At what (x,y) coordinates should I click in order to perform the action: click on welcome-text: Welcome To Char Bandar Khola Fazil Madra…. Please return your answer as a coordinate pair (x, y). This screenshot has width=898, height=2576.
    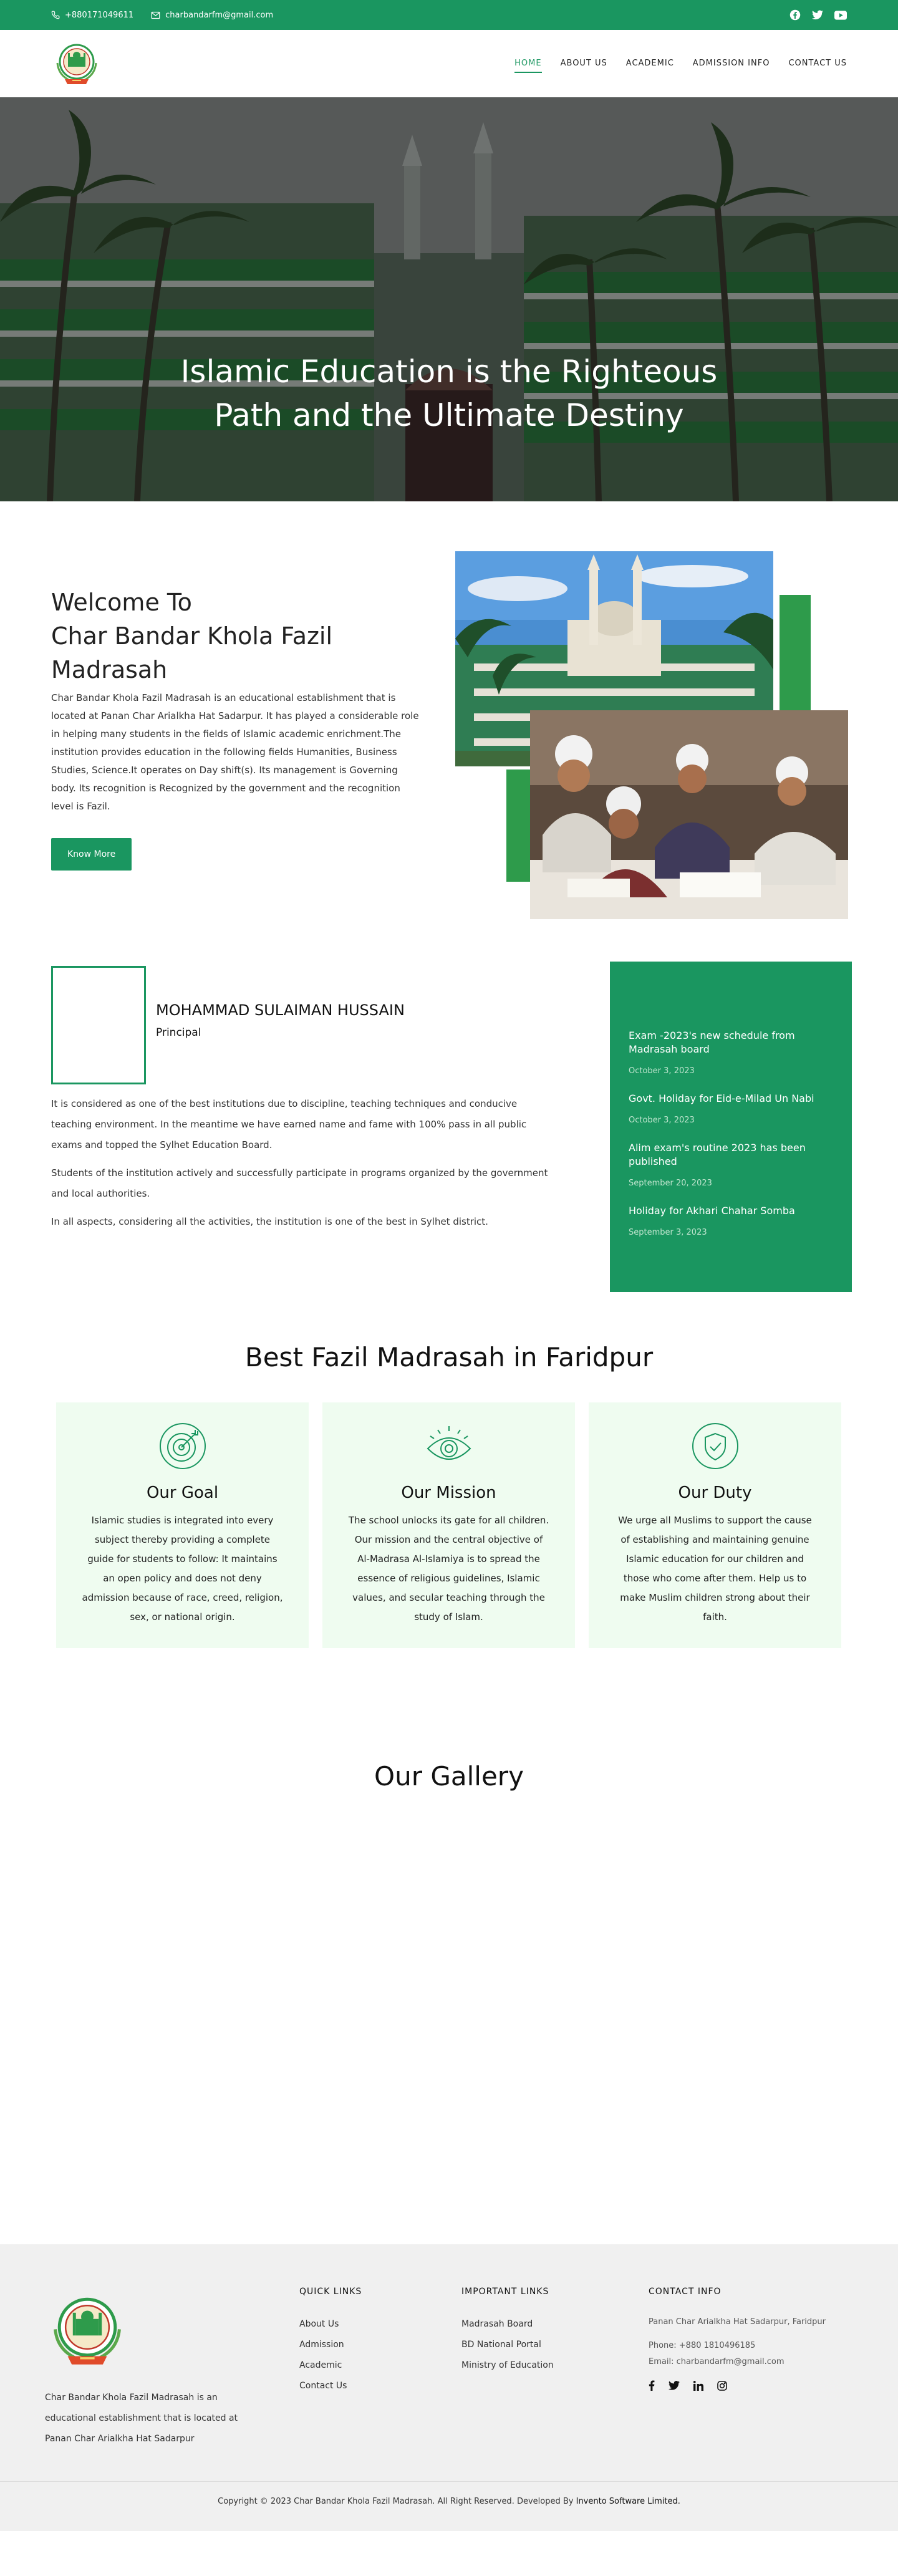
    Looking at the image, I should click on (238, 728).